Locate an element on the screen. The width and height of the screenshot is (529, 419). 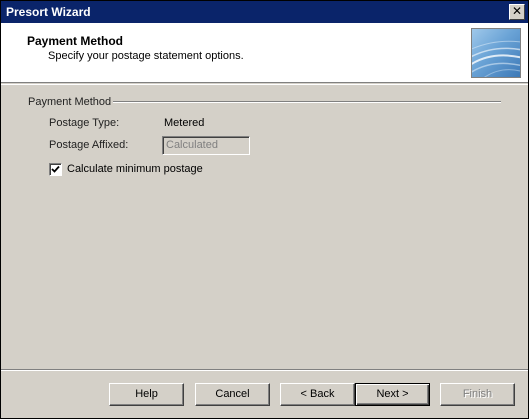
group-divider is located at coordinates (307, 102).